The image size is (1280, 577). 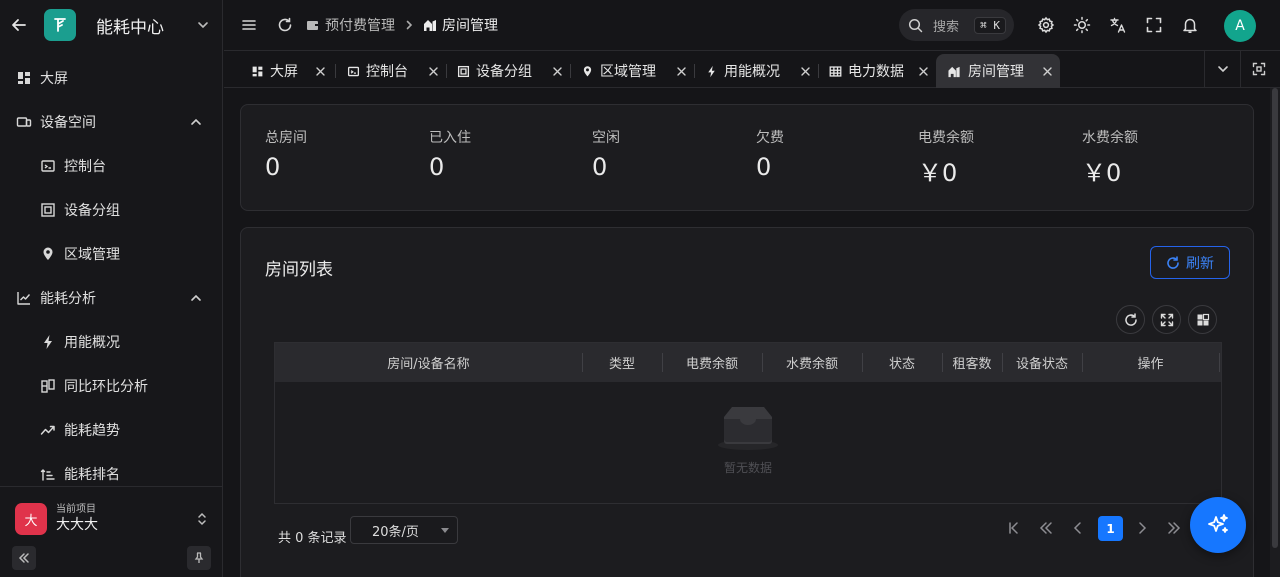 I want to click on table-header: 房间/设备名称 类型 电费余额 水费余额 状态 租客数 设备状态 操作, so click(x=748, y=362).